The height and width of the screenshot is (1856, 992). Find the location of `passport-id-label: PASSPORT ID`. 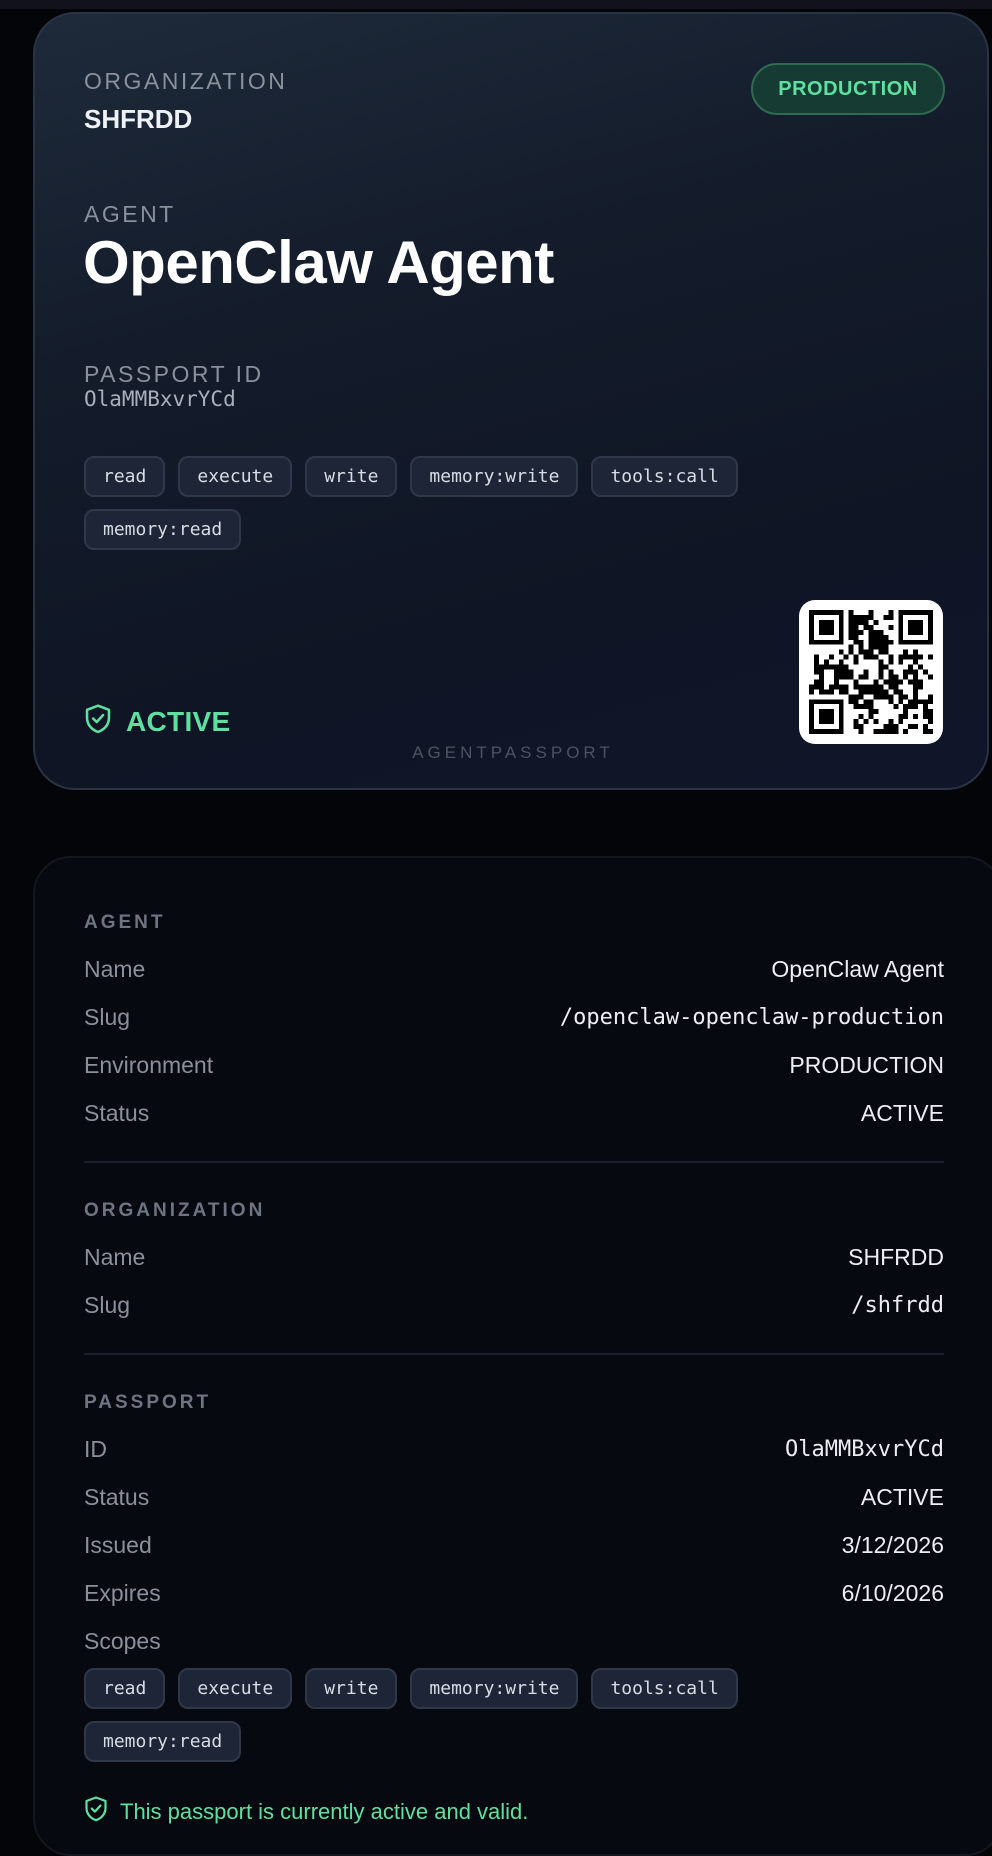

passport-id-label: PASSPORT ID is located at coordinates (174, 374).